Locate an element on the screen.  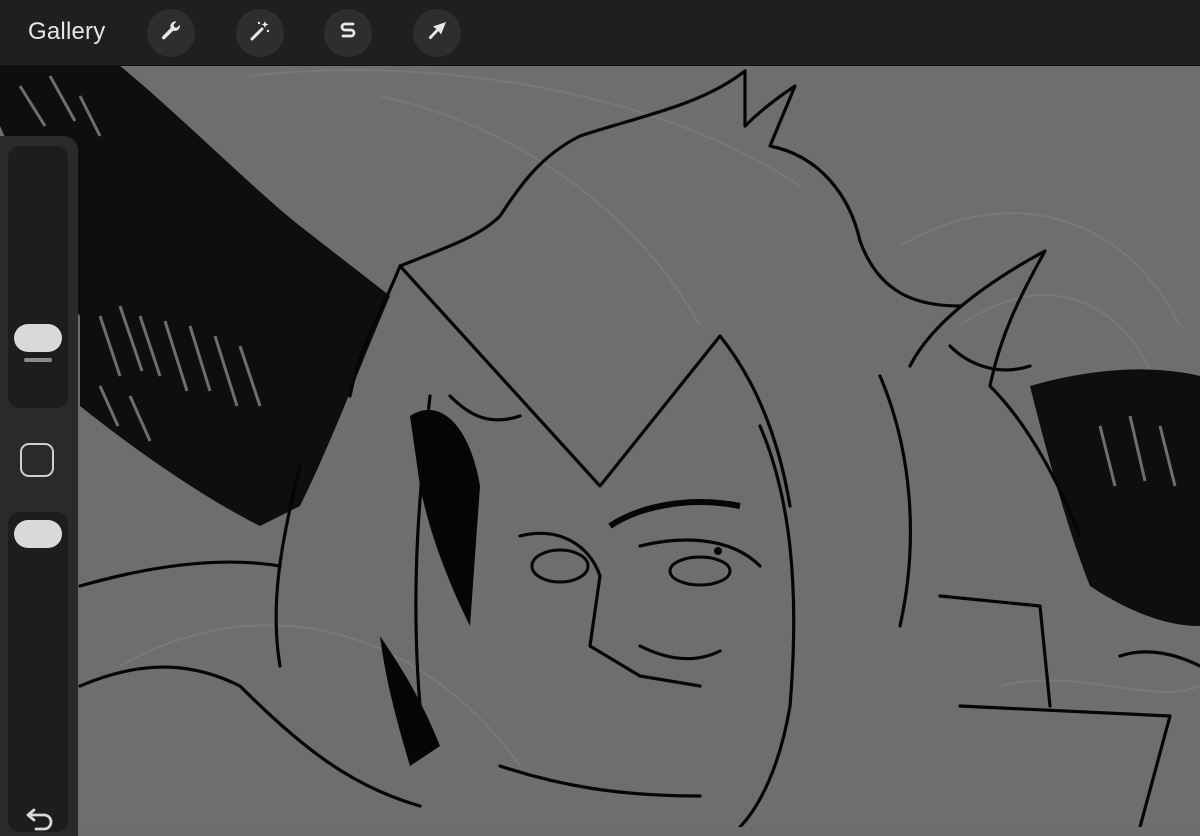
brush-size-indicator is located at coordinates (38, 360).